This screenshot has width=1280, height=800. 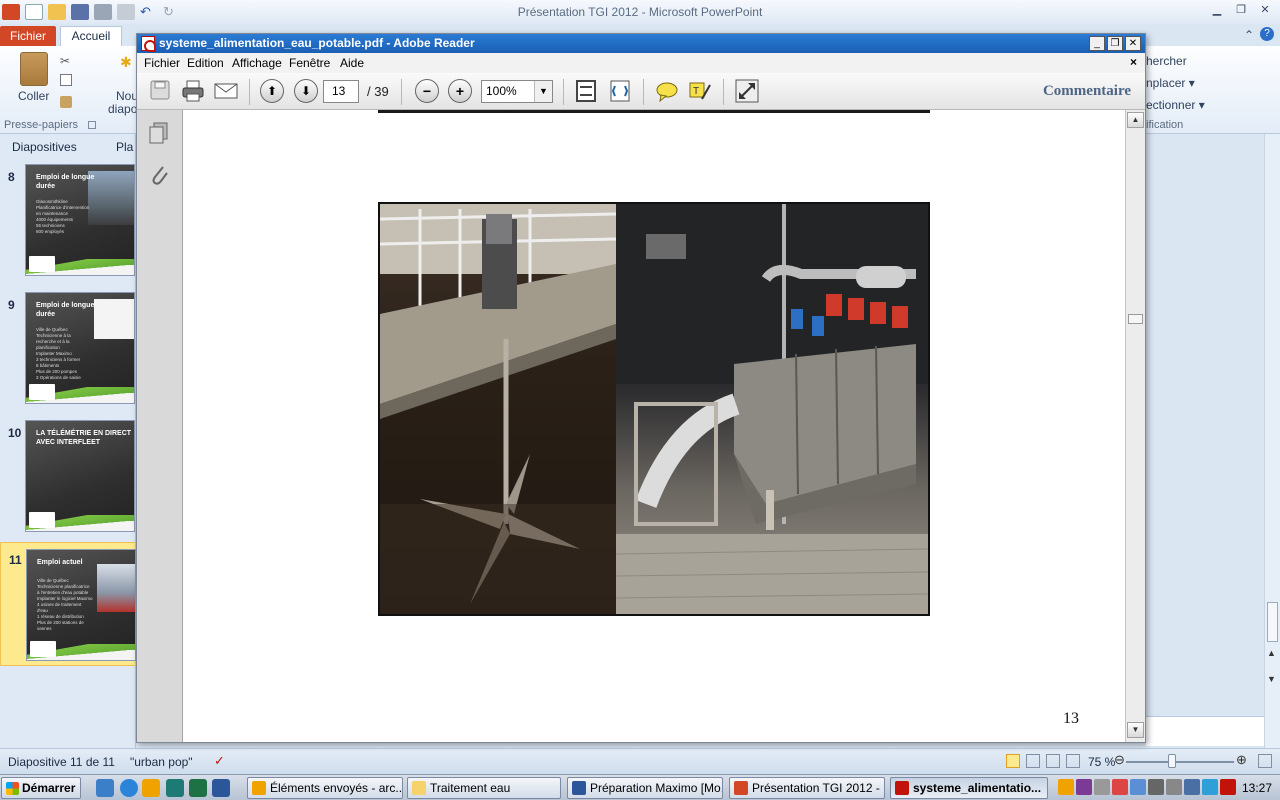 I want to click on zoom-in-icon: ⊕, so click(x=1241, y=760).